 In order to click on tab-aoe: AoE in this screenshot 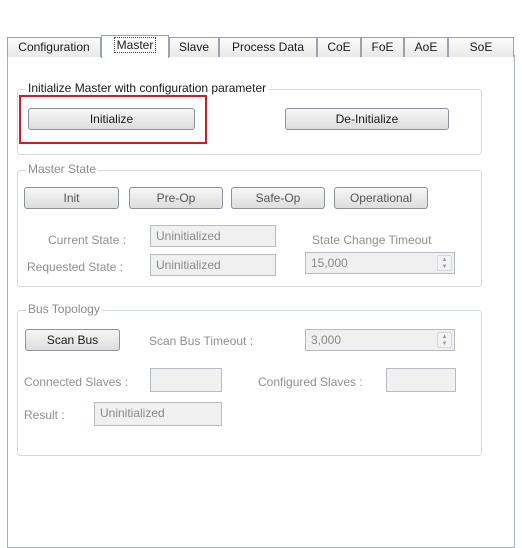, I will do `click(426, 47)`.